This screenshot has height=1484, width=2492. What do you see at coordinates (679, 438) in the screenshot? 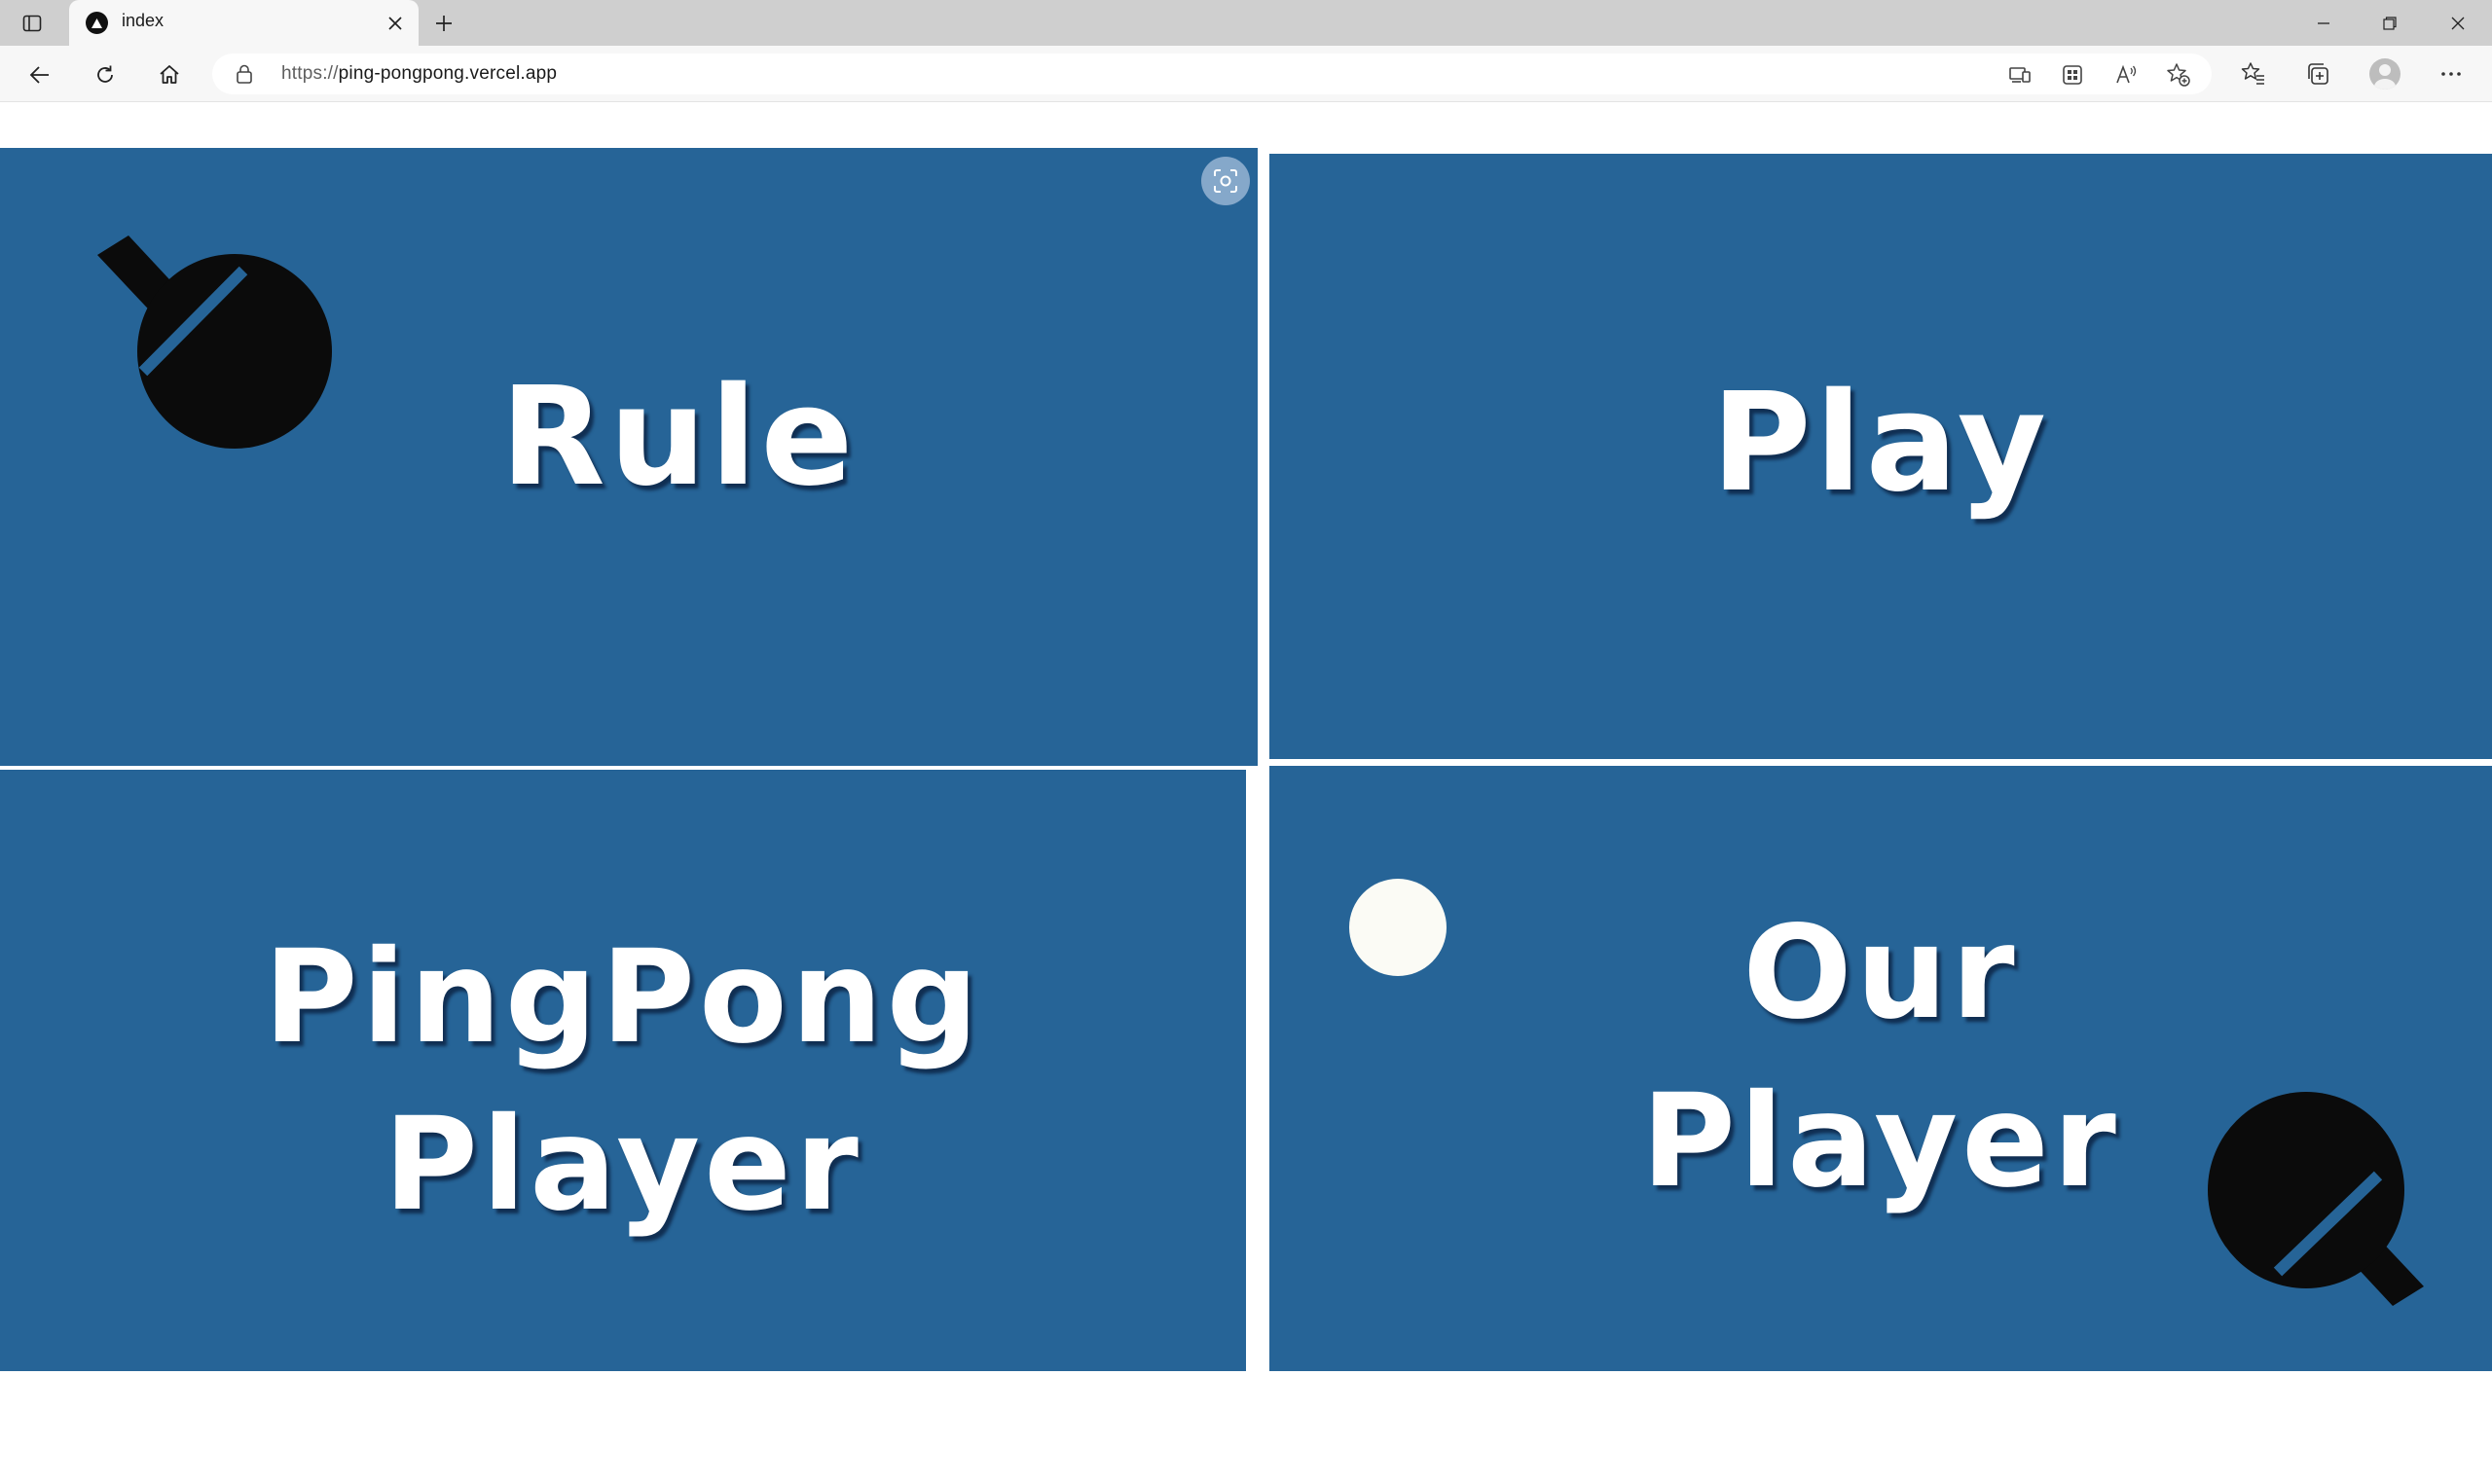
I see `rule-label: Rule` at bounding box center [679, 438].